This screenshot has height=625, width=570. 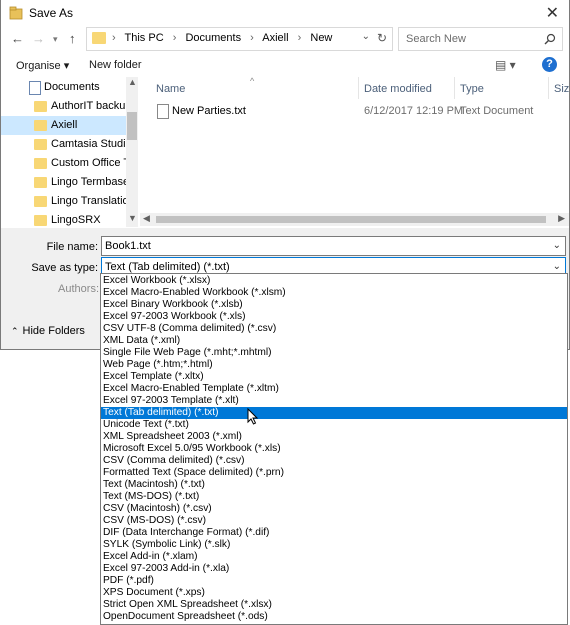 What do you see at coordinates (334, 341) in the screenshot?
I see `dropdown-option: XML Data (*.xml)` at bounding box center [334, 341].